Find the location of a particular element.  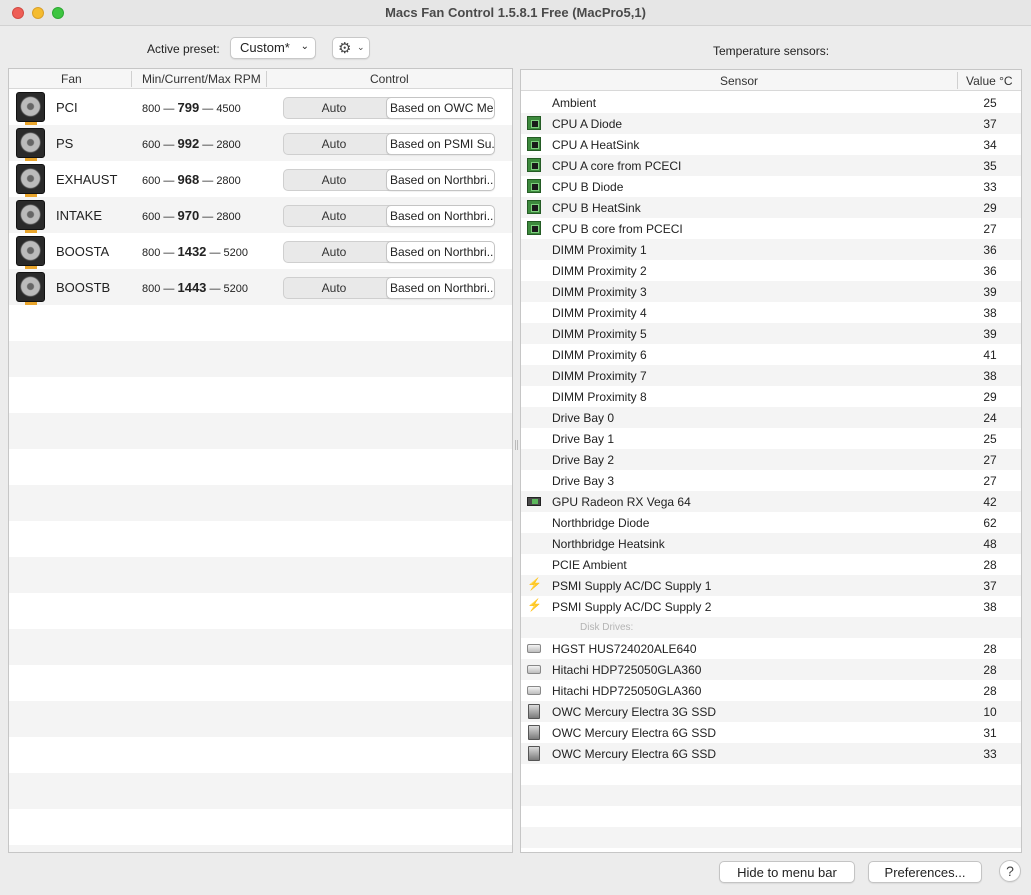

sensor-value: 10 is located at coordinates (990, 712).